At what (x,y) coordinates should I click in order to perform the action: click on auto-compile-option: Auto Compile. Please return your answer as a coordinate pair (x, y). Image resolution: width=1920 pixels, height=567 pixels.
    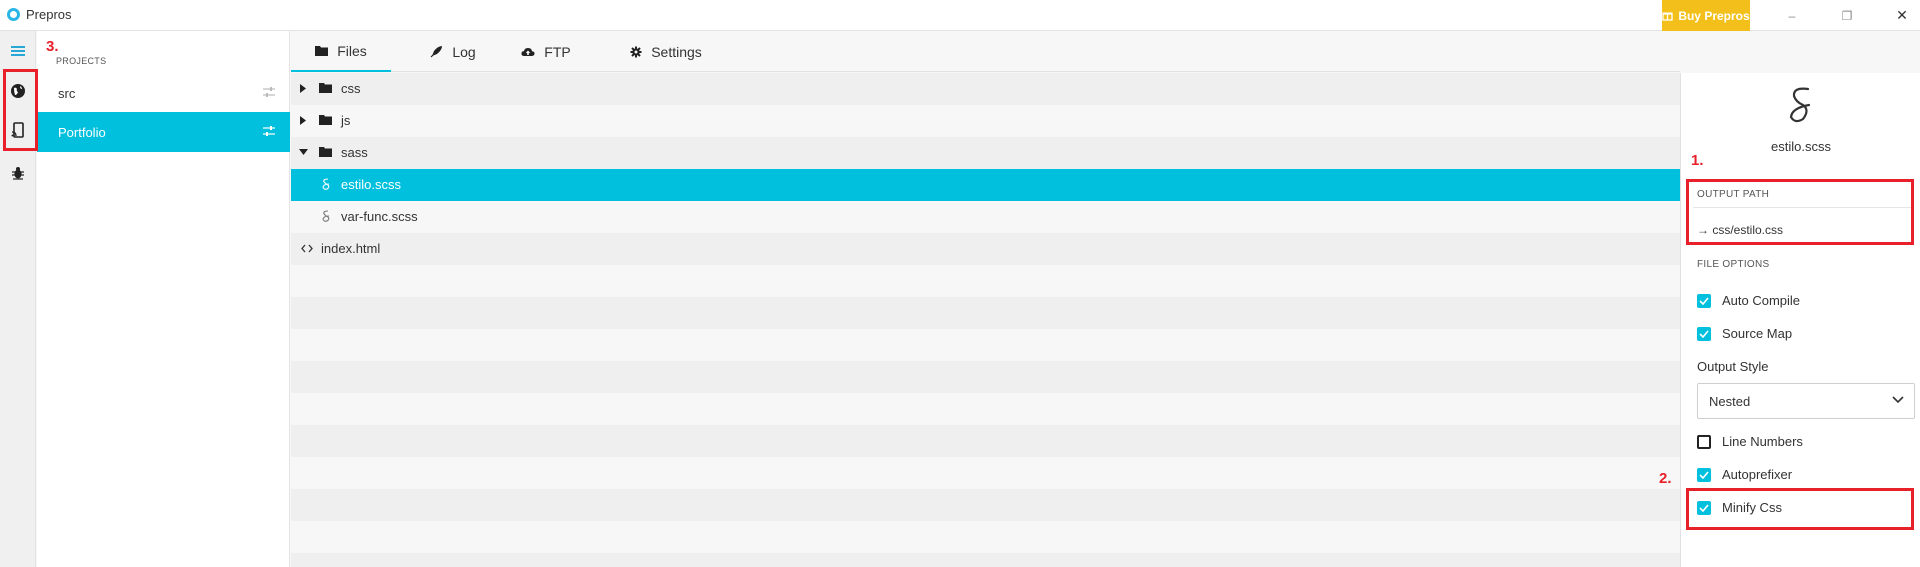
    Looking at the image, I should click on (1748, 300).